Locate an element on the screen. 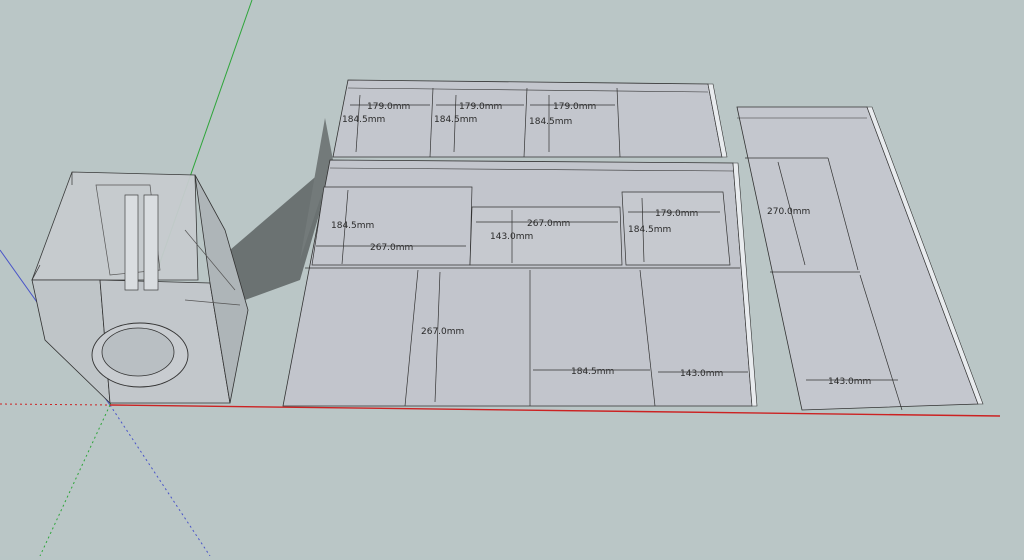 The image size is (1024, 560). woofer-cutout-inner is located at coordinates (138, 352).